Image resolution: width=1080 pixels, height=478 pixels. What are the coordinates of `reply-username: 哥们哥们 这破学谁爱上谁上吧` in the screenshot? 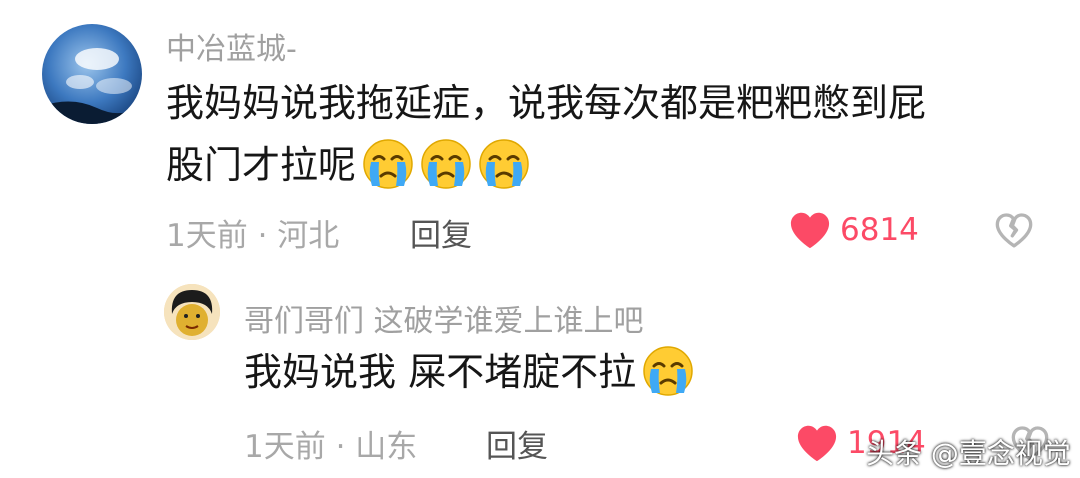 It's located at (444, 318).